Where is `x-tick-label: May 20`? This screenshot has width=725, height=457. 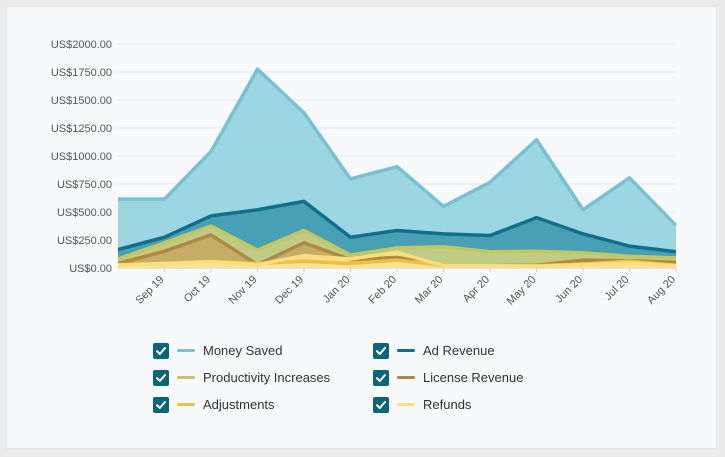
x-tick-label: May 20 is located at coordinates (522, 291).